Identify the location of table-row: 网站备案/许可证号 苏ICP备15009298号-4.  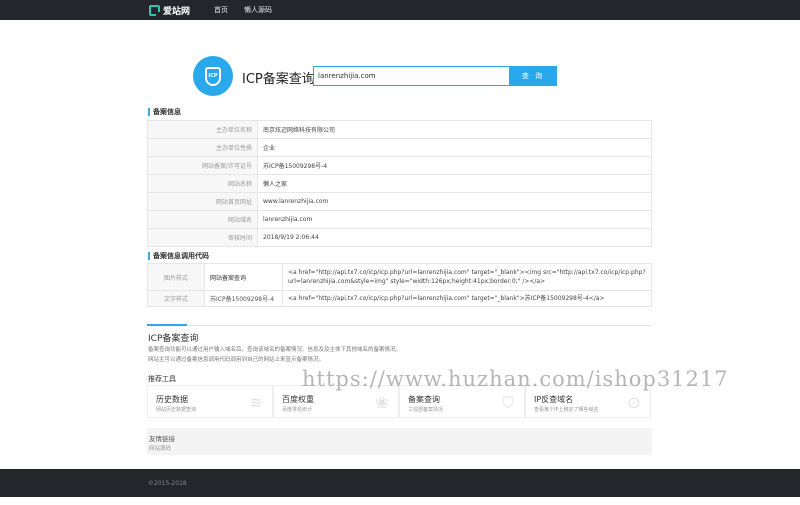
(399, 165).